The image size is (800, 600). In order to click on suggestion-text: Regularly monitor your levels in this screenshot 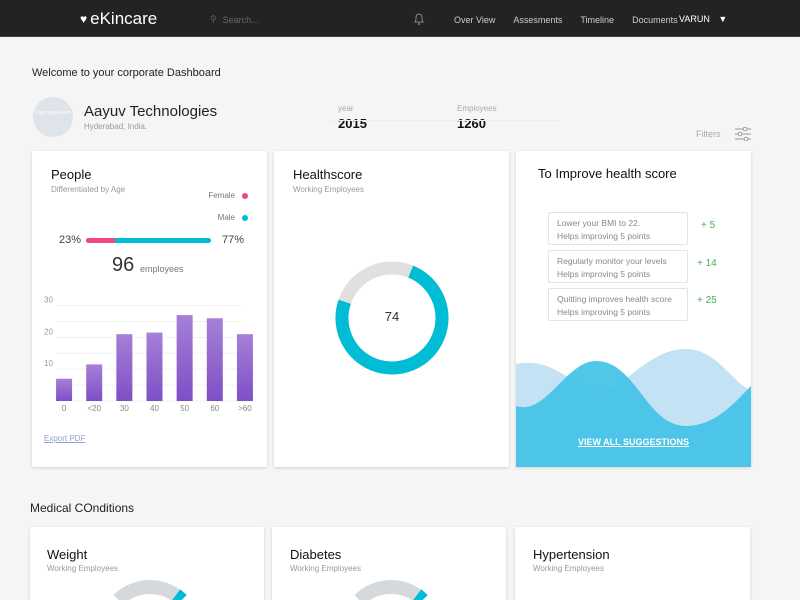, I will do `click(612, 261)`.